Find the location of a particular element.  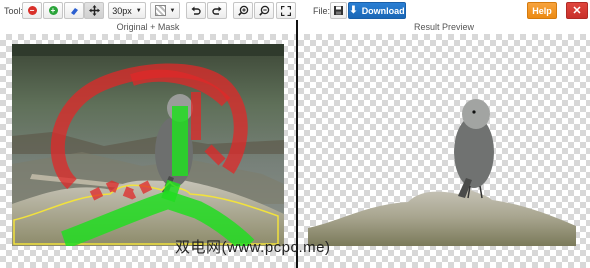

floppy-disk-icon is located at coordinates (338, 10).